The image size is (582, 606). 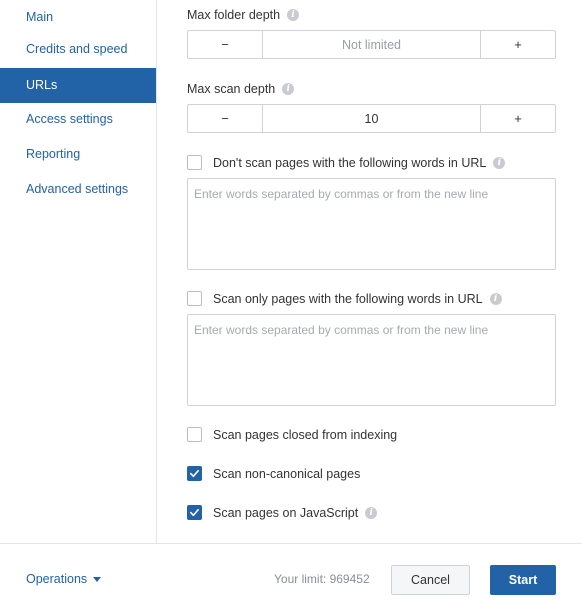 I want to click on exclude-words-checkbox, so click(x=194, y=162).